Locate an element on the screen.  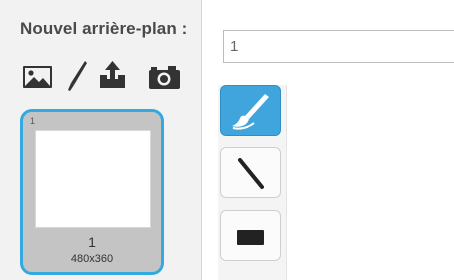
line-icon is located at coordinates (251, 173).